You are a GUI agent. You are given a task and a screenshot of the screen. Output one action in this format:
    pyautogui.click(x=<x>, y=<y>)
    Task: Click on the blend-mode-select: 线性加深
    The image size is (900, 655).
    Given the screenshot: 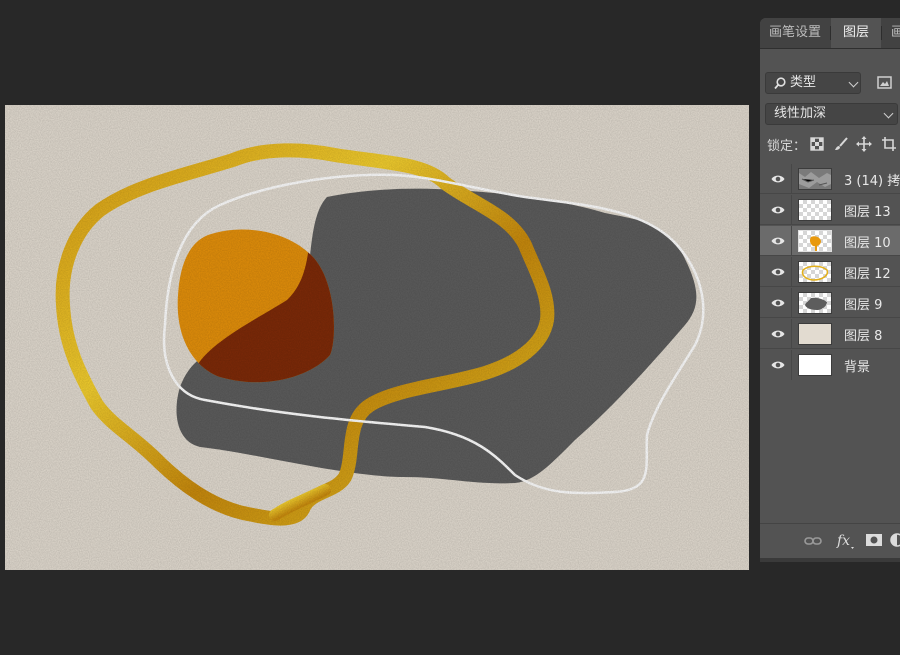 What is the action you would take?
    pyautogui.click(x=831, y=114)
    